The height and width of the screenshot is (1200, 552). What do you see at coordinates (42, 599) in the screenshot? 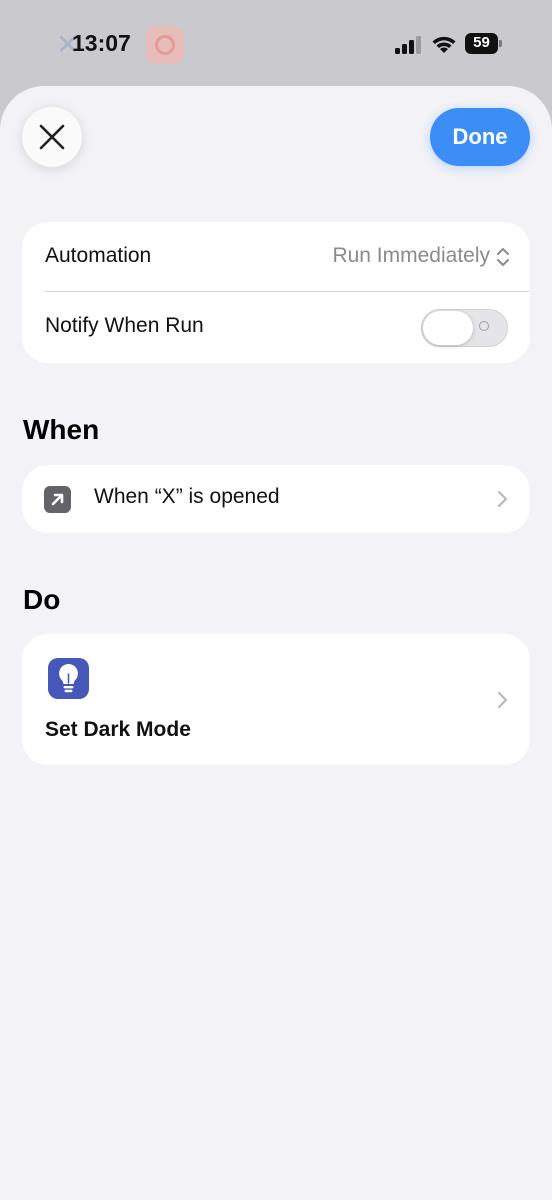
I see `do-section-title: Do` at bounding box center [42, 599].